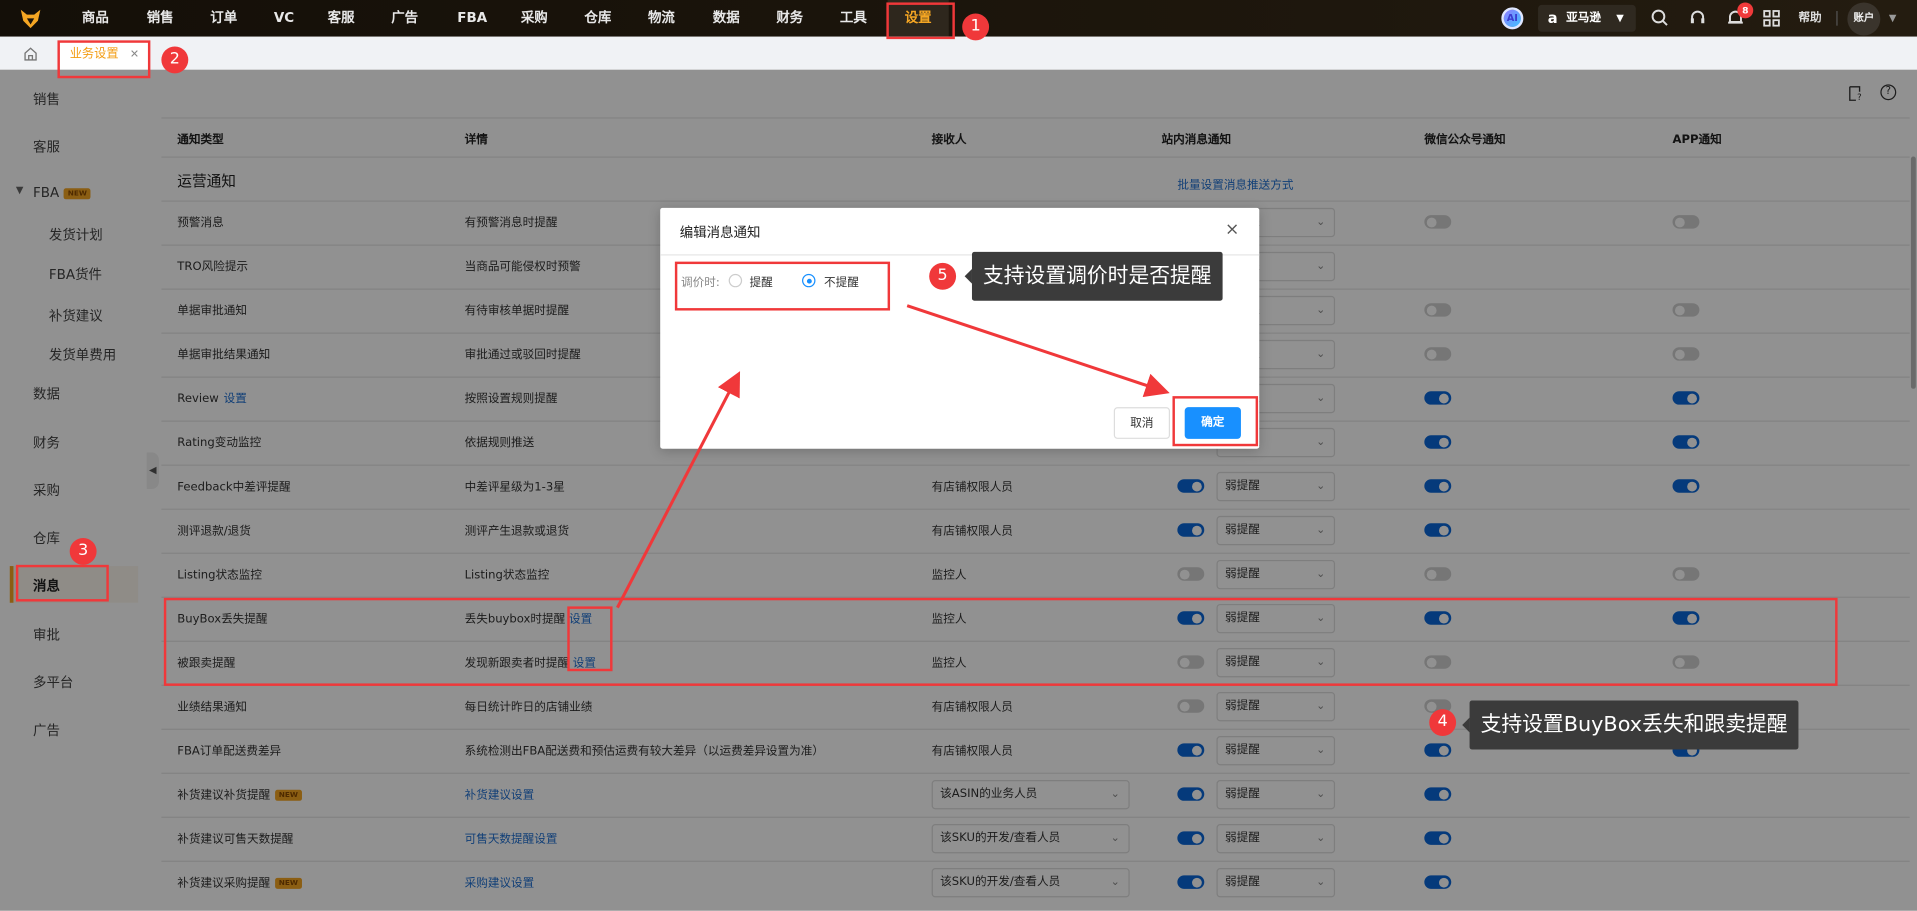  I want to click on arrow-to-confirm, so click(1038, 351).